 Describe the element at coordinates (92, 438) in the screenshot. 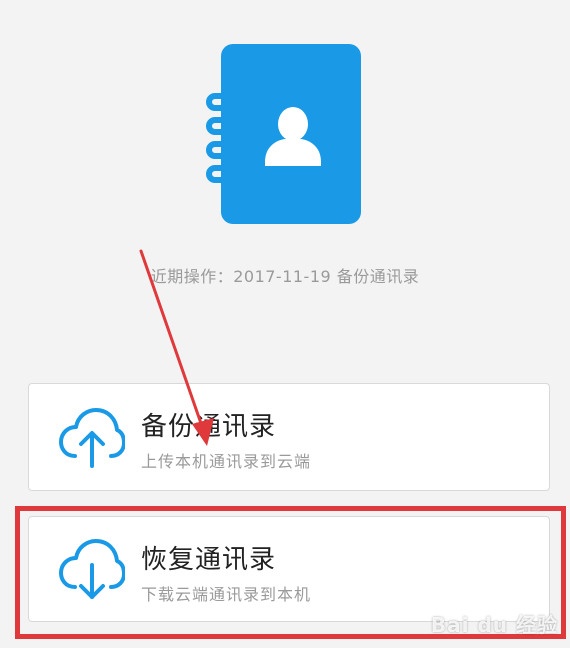

I see `cloud-upload-icon` at that location.